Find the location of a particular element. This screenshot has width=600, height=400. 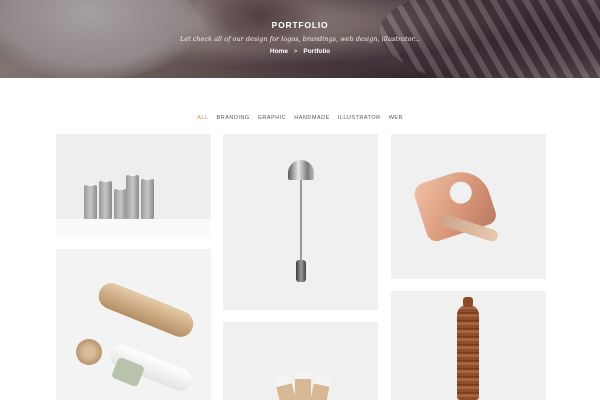

filter-branding: BRANDING is located at coordinates (233, 118).